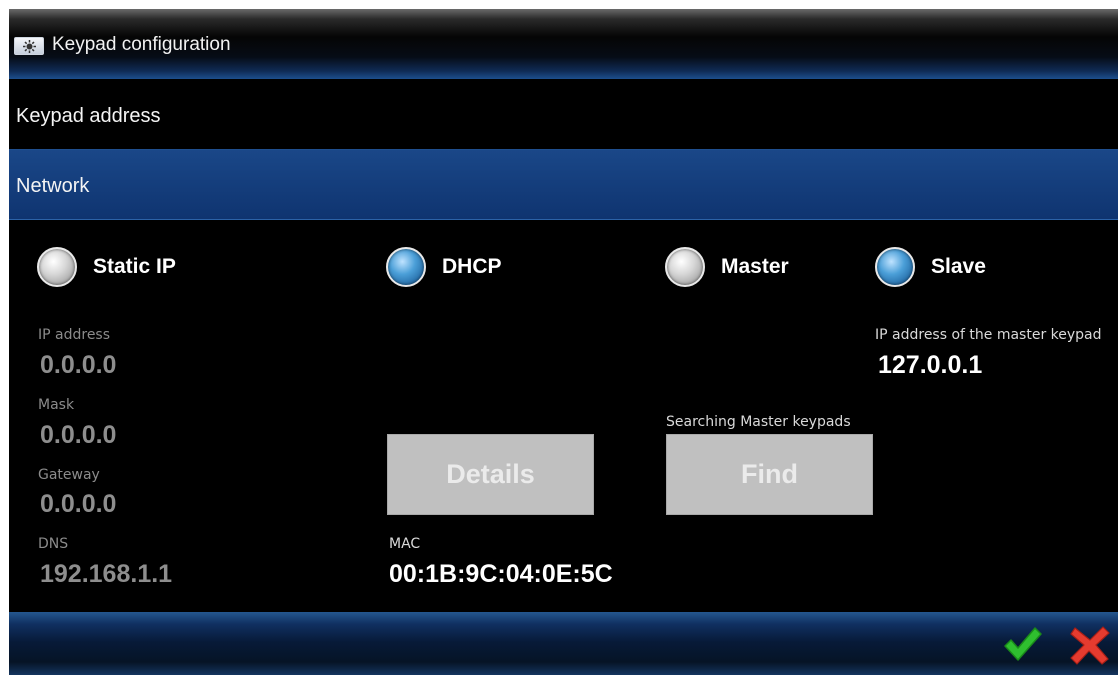 This screenshot has width=1118, height=675. I want to click on master-label: Master, so click(755, 266).